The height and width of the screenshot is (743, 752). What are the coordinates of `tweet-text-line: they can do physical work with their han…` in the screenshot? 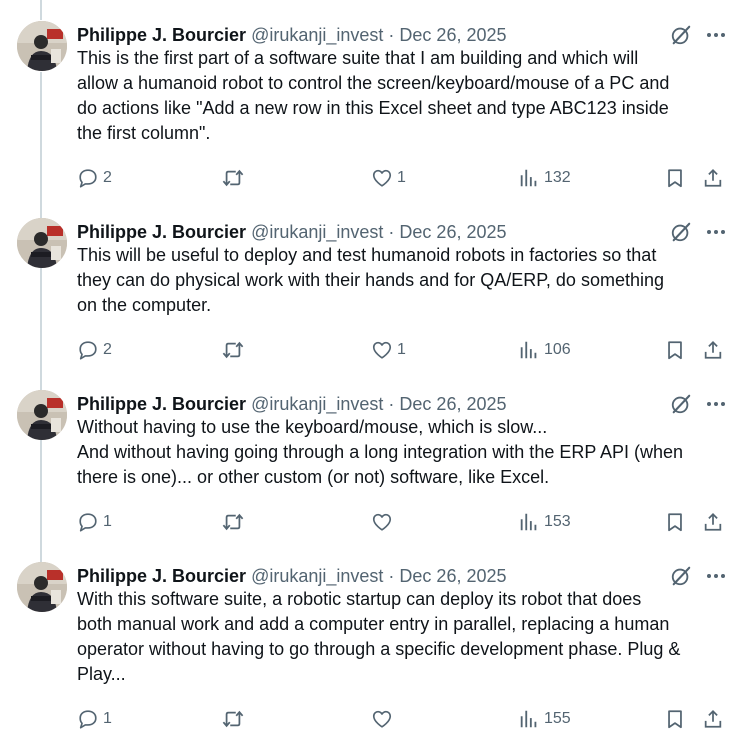 It's located at (370, 280).